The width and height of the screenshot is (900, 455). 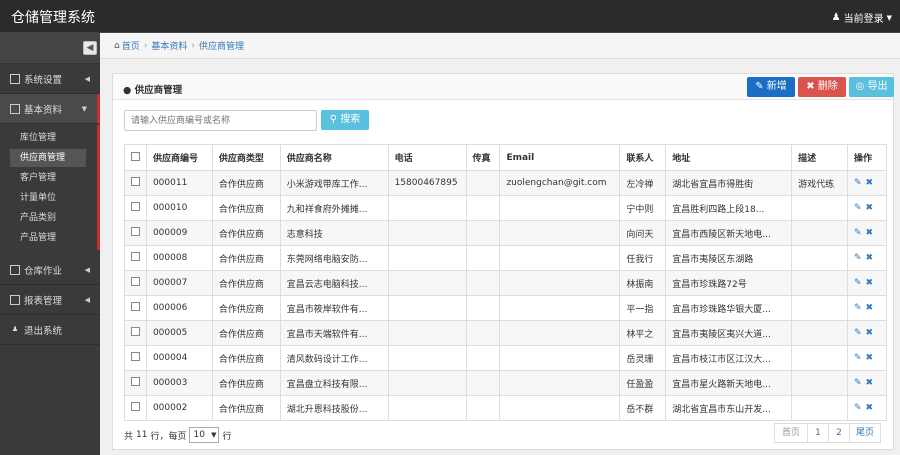 What do you see at coordinates (791, 433) in the screenshot?
I see `first-page-button: 首页` at bounding box center [791, 433].